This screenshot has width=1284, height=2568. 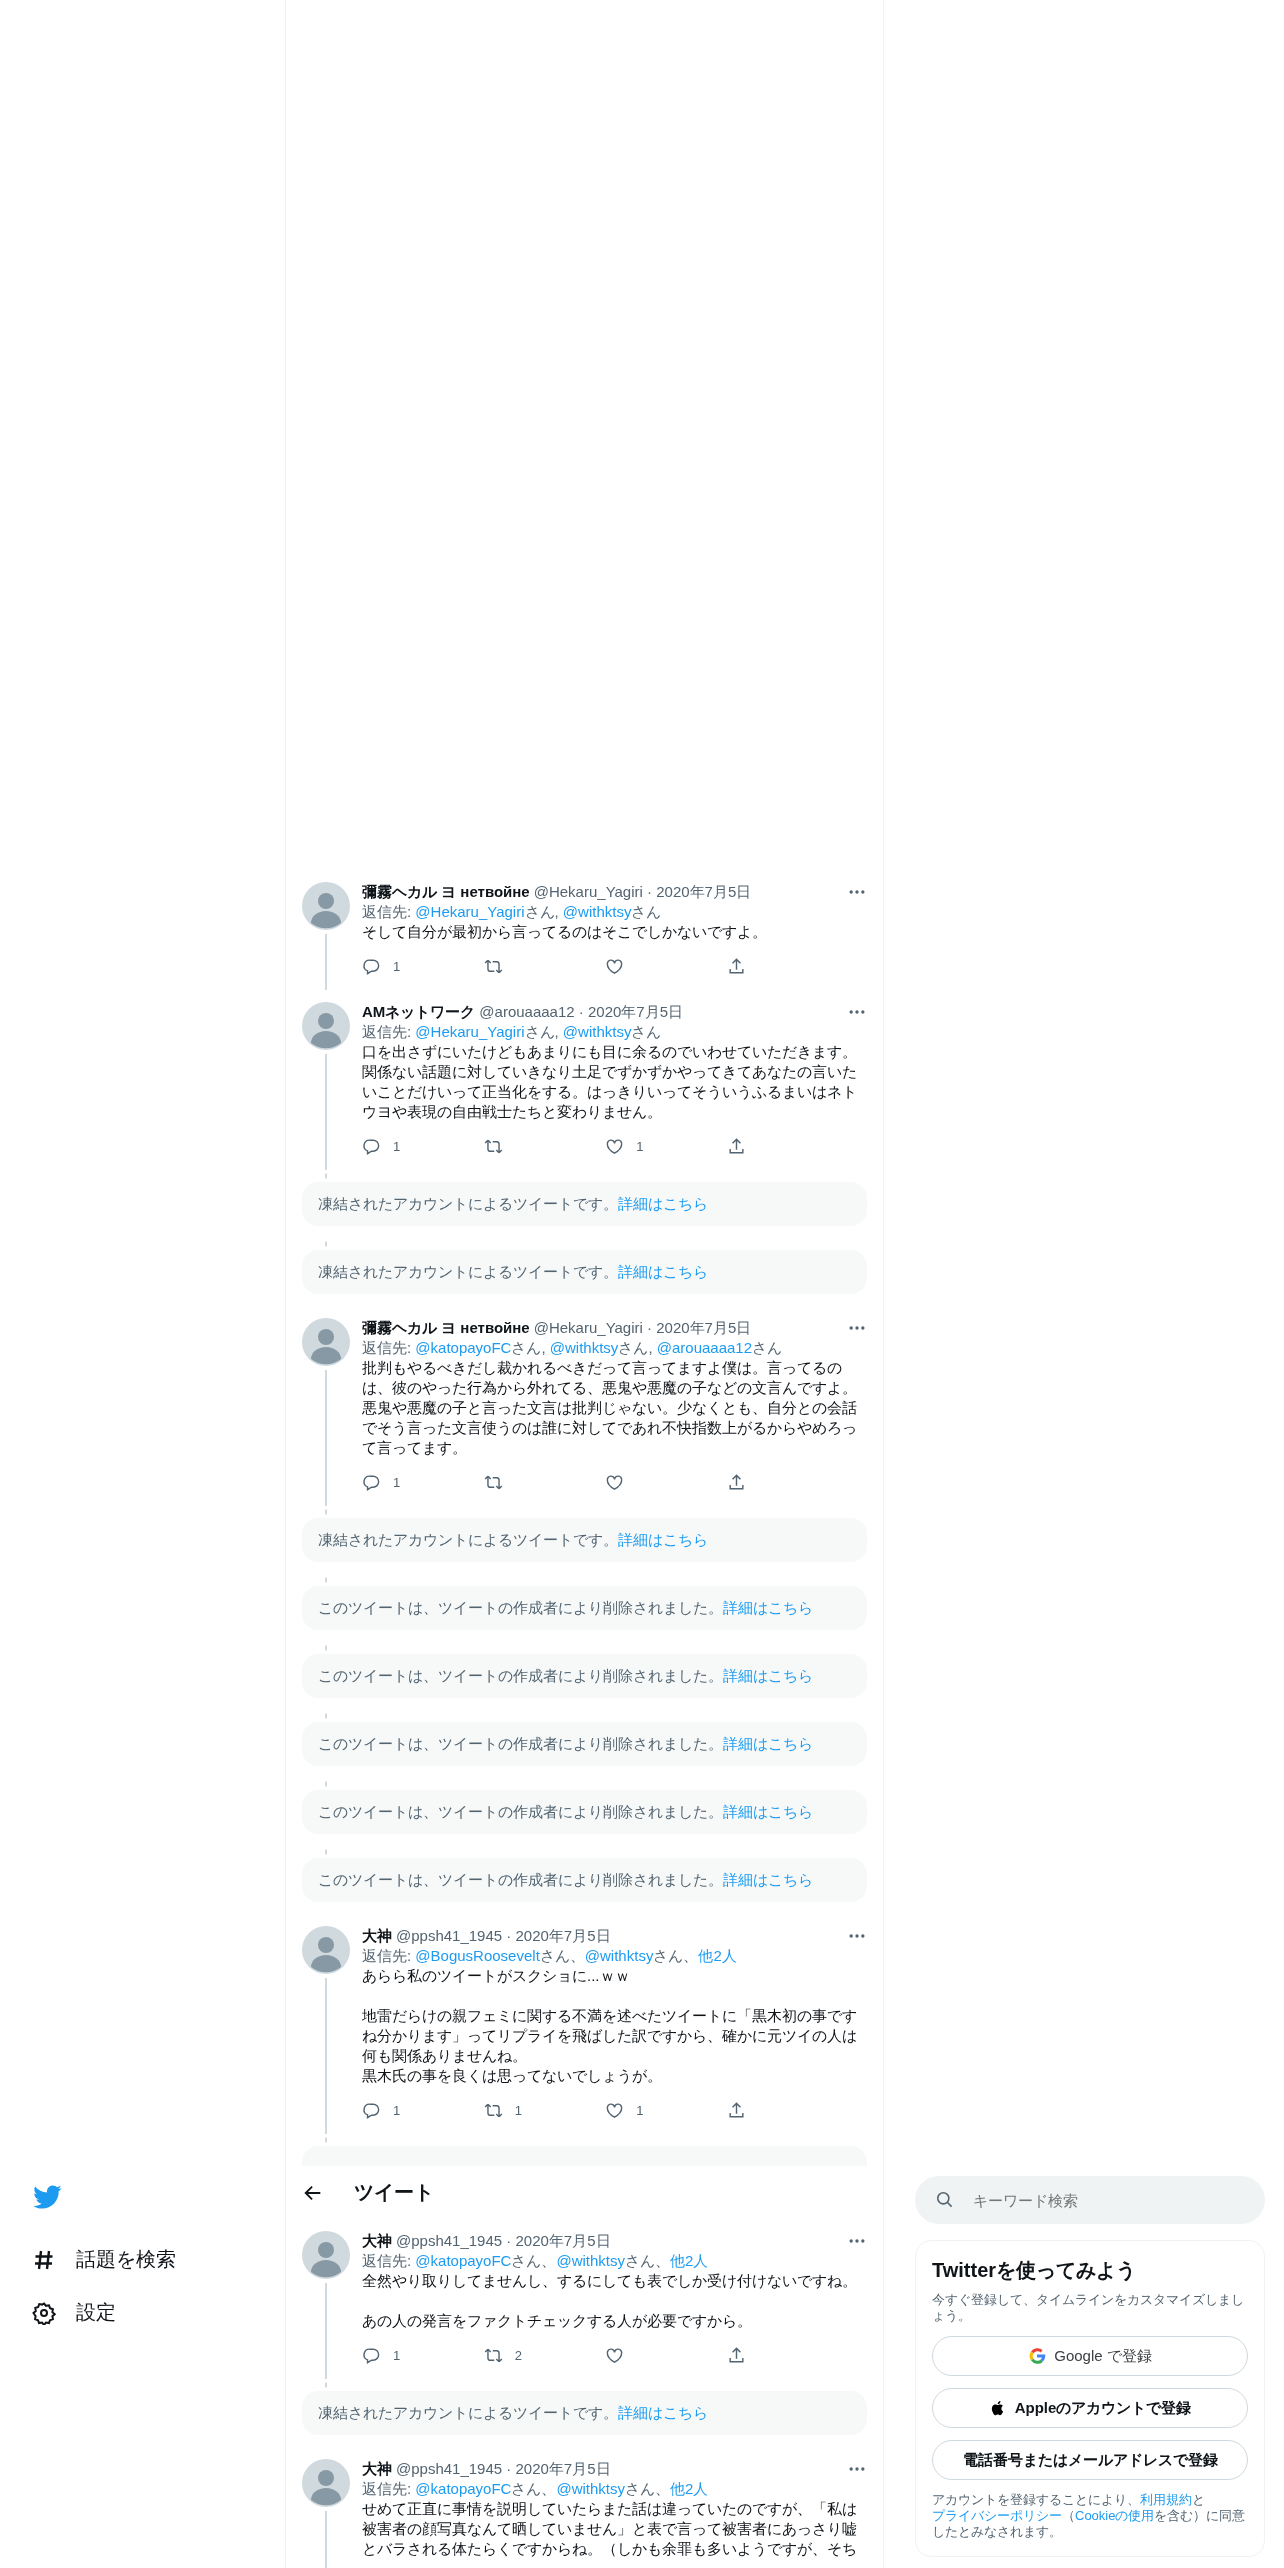 I want to click on signup-button: 電話番号またはメールアドレスで登録, so click(x=1090, y=2460).